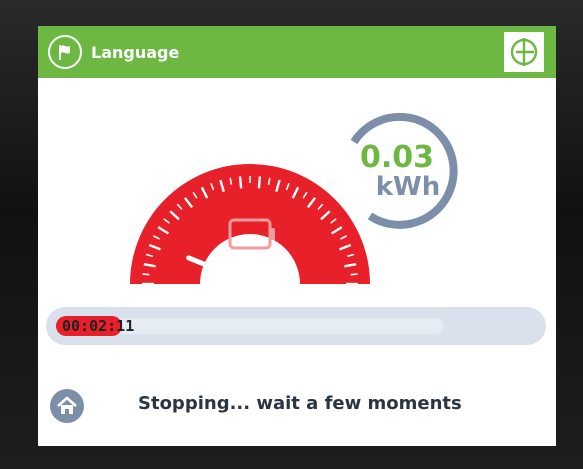 The image size is (583, 469). I want to click on language-label: Language, so click(135, 52).